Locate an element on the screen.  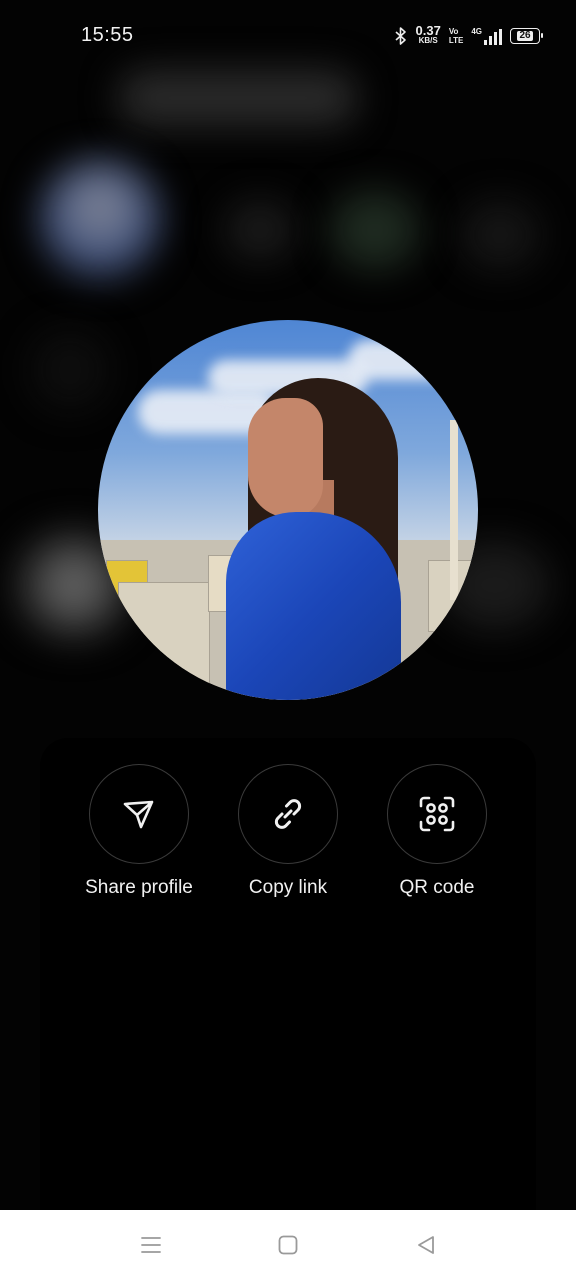
qr-code-button: QR code is located at coordinates (437, 836).